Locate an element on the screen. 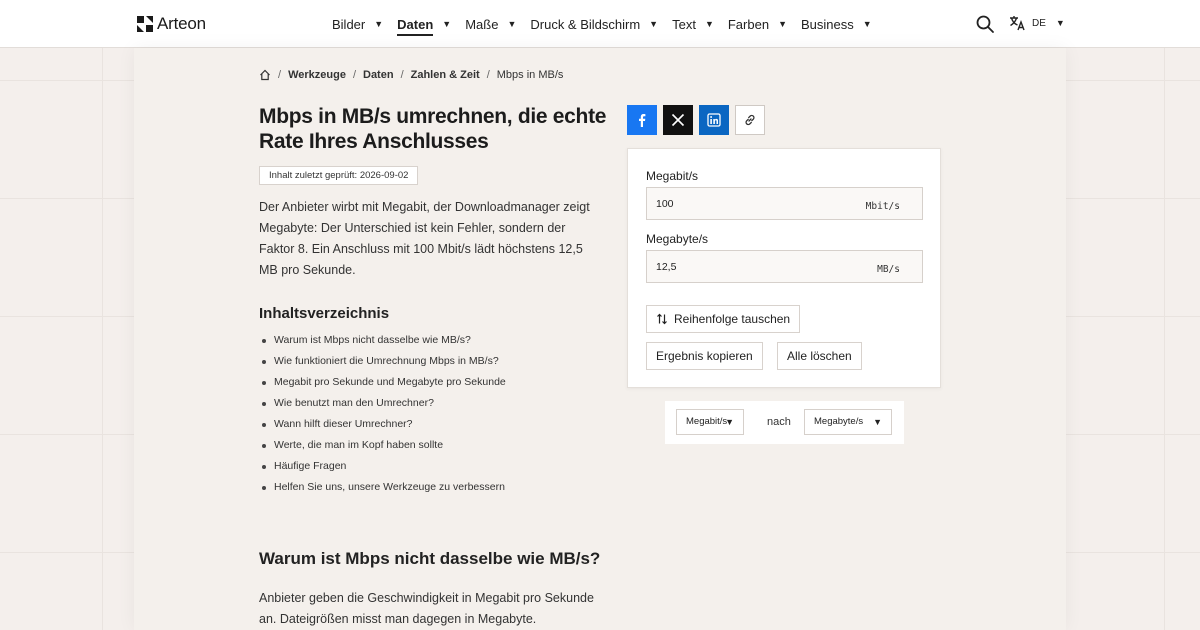 The height and width of the screenshot is (630, 1200). nav-item-druck: Druck & Bildschirm ▼ is located at coordinates (594, 24).